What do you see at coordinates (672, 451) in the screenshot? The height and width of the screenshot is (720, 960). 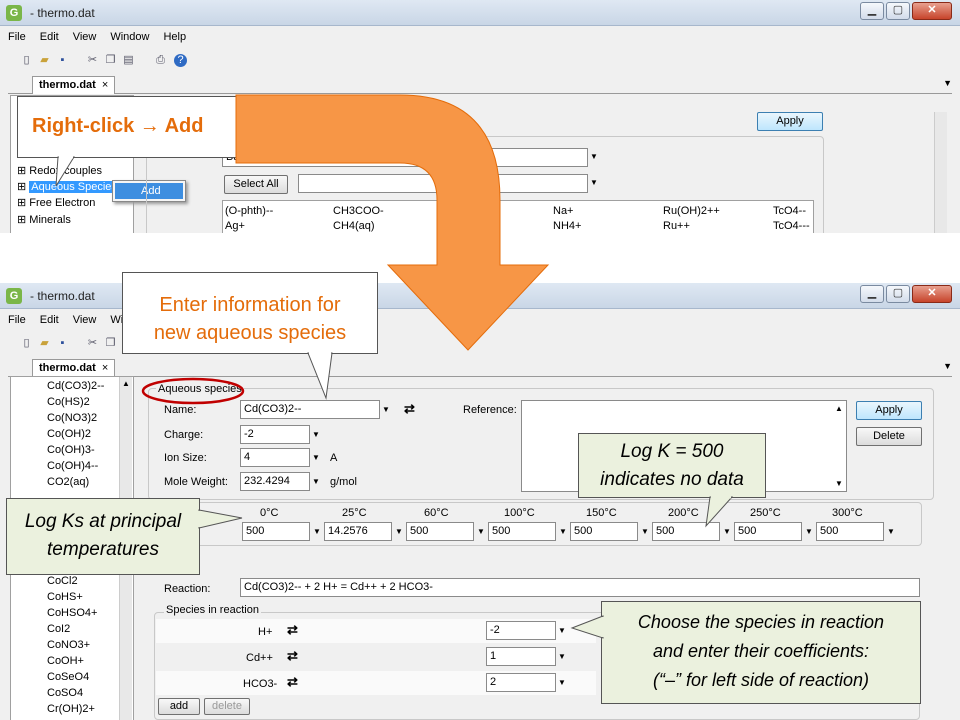 I see `callout-text-line: Log K = 500` at bounding box center [672, 451].